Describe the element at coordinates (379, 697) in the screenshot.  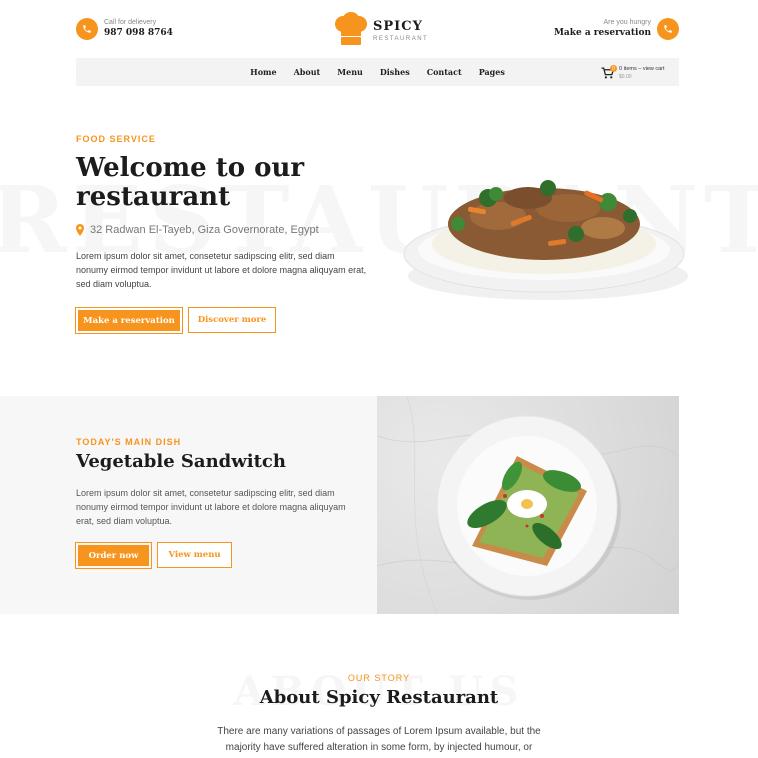
I see `about-title: About Spicy Restaurant` at that location.